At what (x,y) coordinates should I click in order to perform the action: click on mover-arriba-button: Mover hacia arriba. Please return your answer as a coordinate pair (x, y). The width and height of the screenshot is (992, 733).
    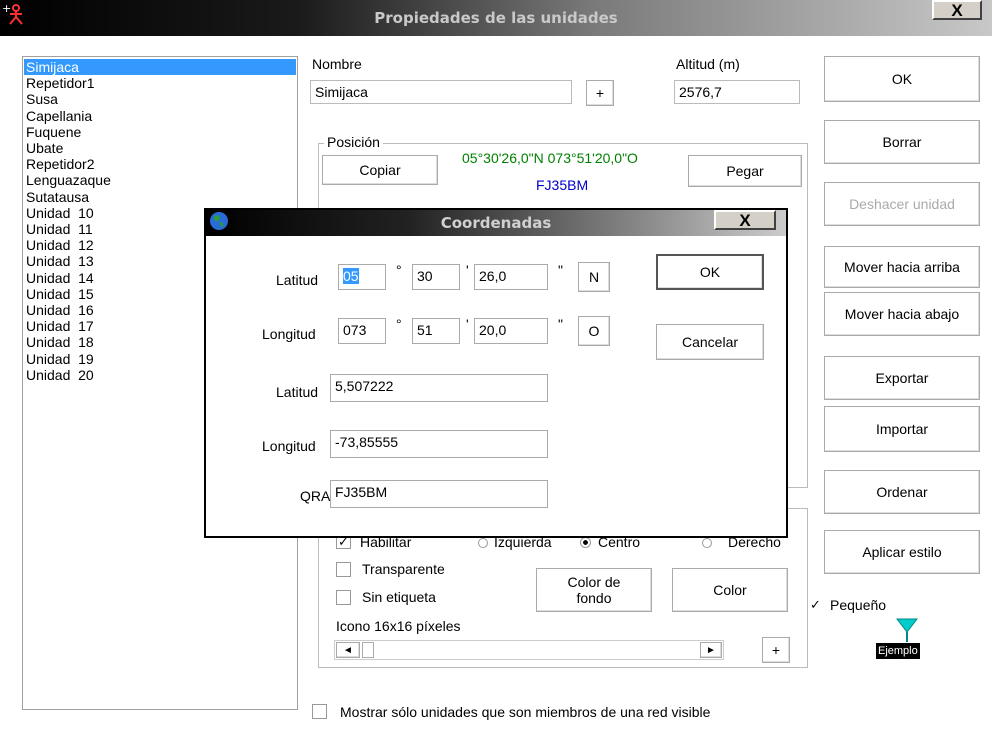
    Looking at the image, I should click on (902, 267).